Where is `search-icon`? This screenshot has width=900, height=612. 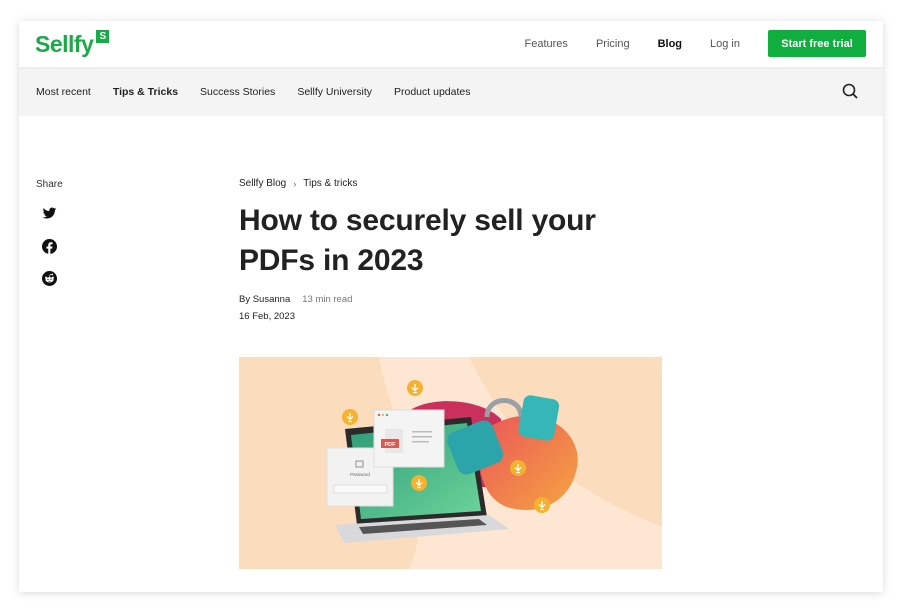
search-icon is located at coordinates (850, 91).